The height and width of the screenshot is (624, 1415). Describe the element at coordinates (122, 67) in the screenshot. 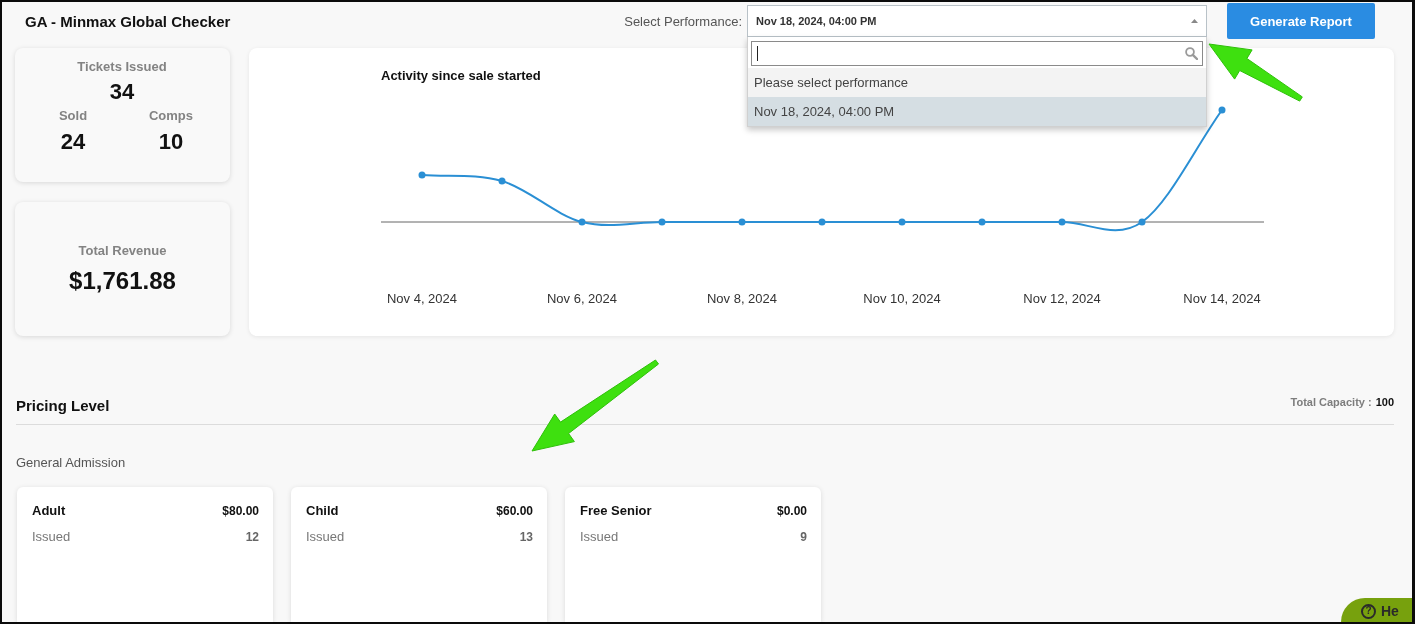

I see `stat-label: Tickets Issued` at that location.